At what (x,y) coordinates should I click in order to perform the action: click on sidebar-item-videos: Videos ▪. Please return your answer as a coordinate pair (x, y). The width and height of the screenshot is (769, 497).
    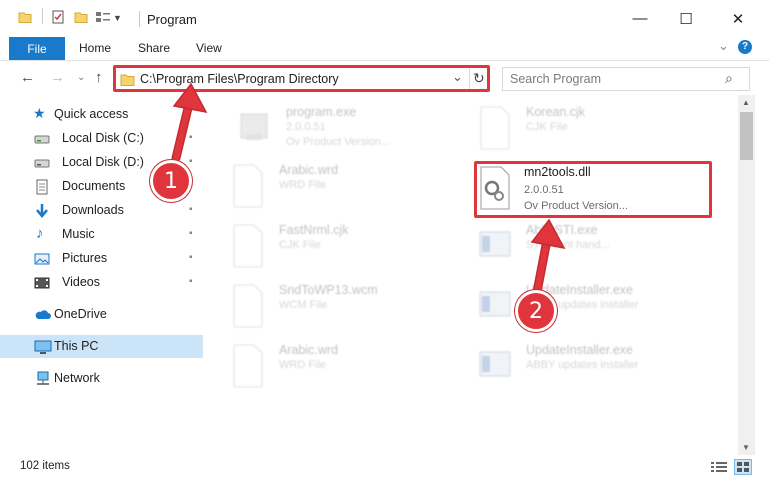
    Looking at the image, I should click on (101, 282).